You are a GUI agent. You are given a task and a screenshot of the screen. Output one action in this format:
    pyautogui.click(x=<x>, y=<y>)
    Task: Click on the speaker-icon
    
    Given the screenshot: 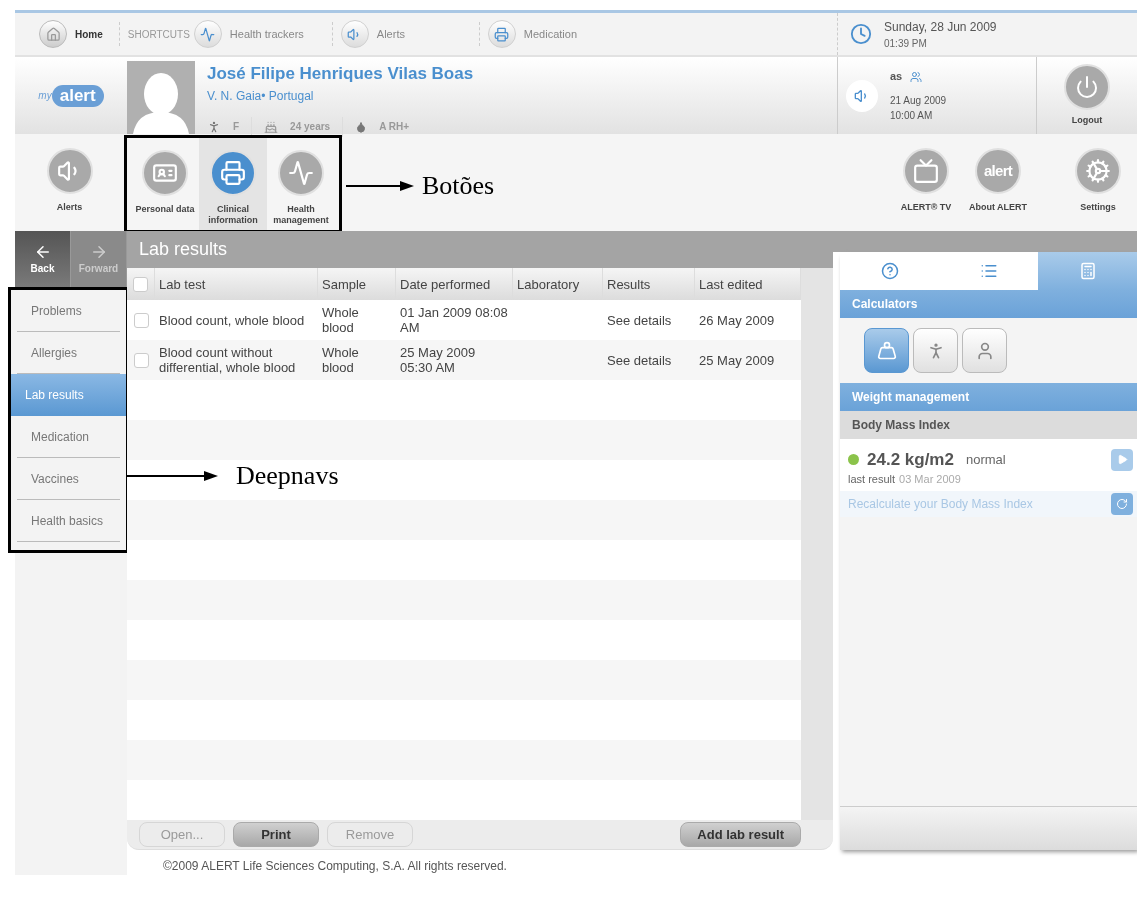 What is the action you would take?
    pyautogui.click(x=354, y=34)
    